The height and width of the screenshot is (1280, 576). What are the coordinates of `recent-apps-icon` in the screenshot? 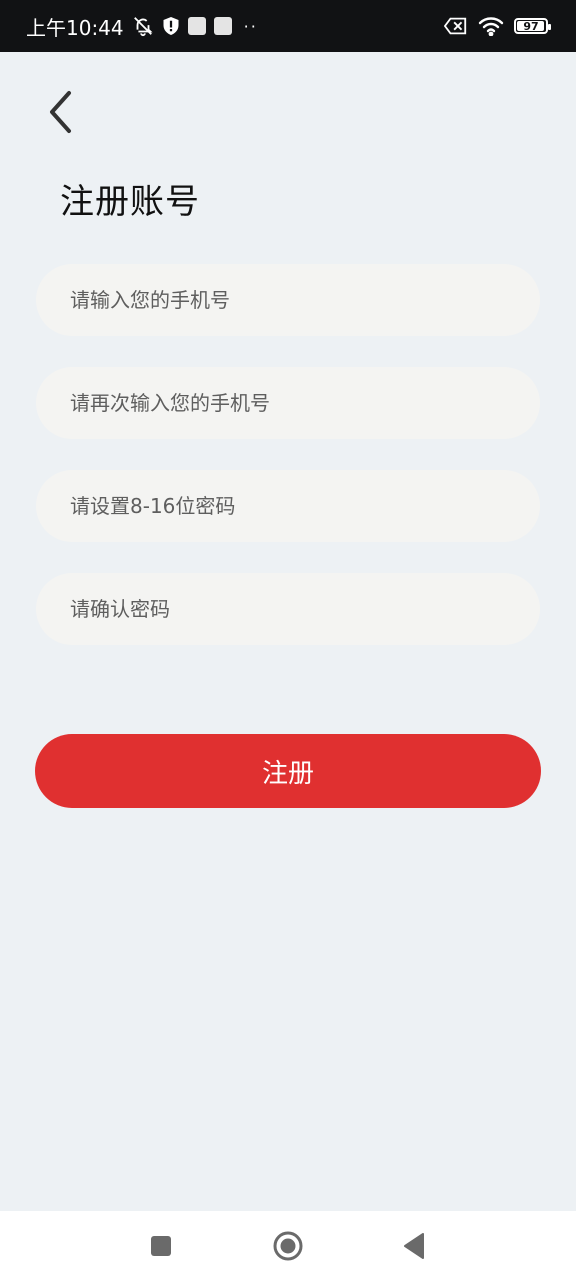 It's located at (161, 1246).